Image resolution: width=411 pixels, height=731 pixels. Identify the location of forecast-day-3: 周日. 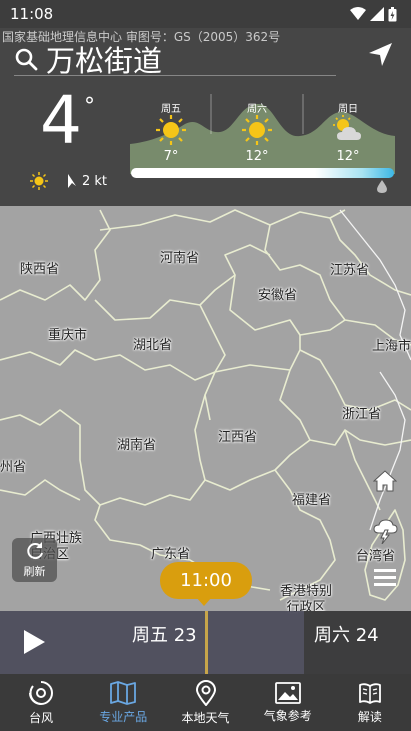
(348, 109).